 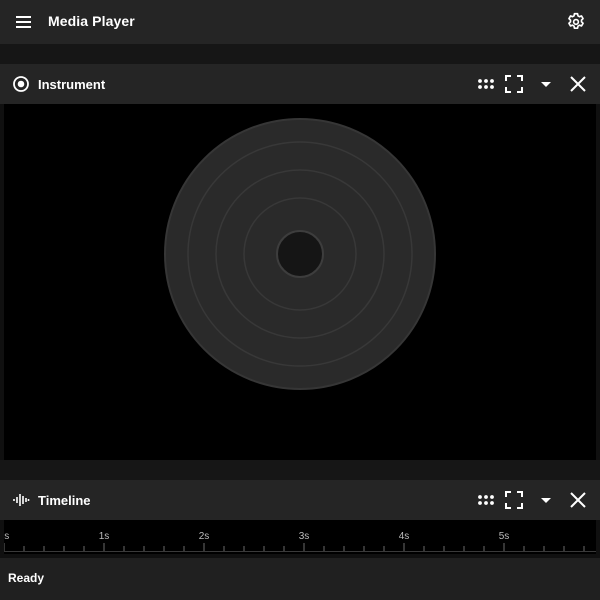 I want to click on app-title: Media Player, so click(x=91, y=21).